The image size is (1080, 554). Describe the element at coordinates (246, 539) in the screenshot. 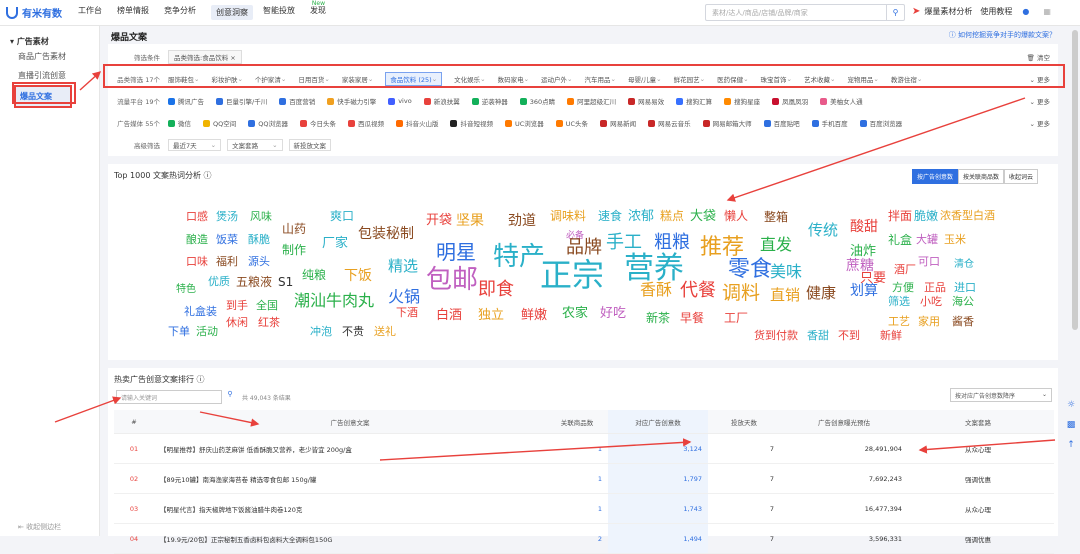

I see `cell-text-text: 【19.9元/20包】正宗秘制五香卤料包卤料大全调料包150G` at that location.